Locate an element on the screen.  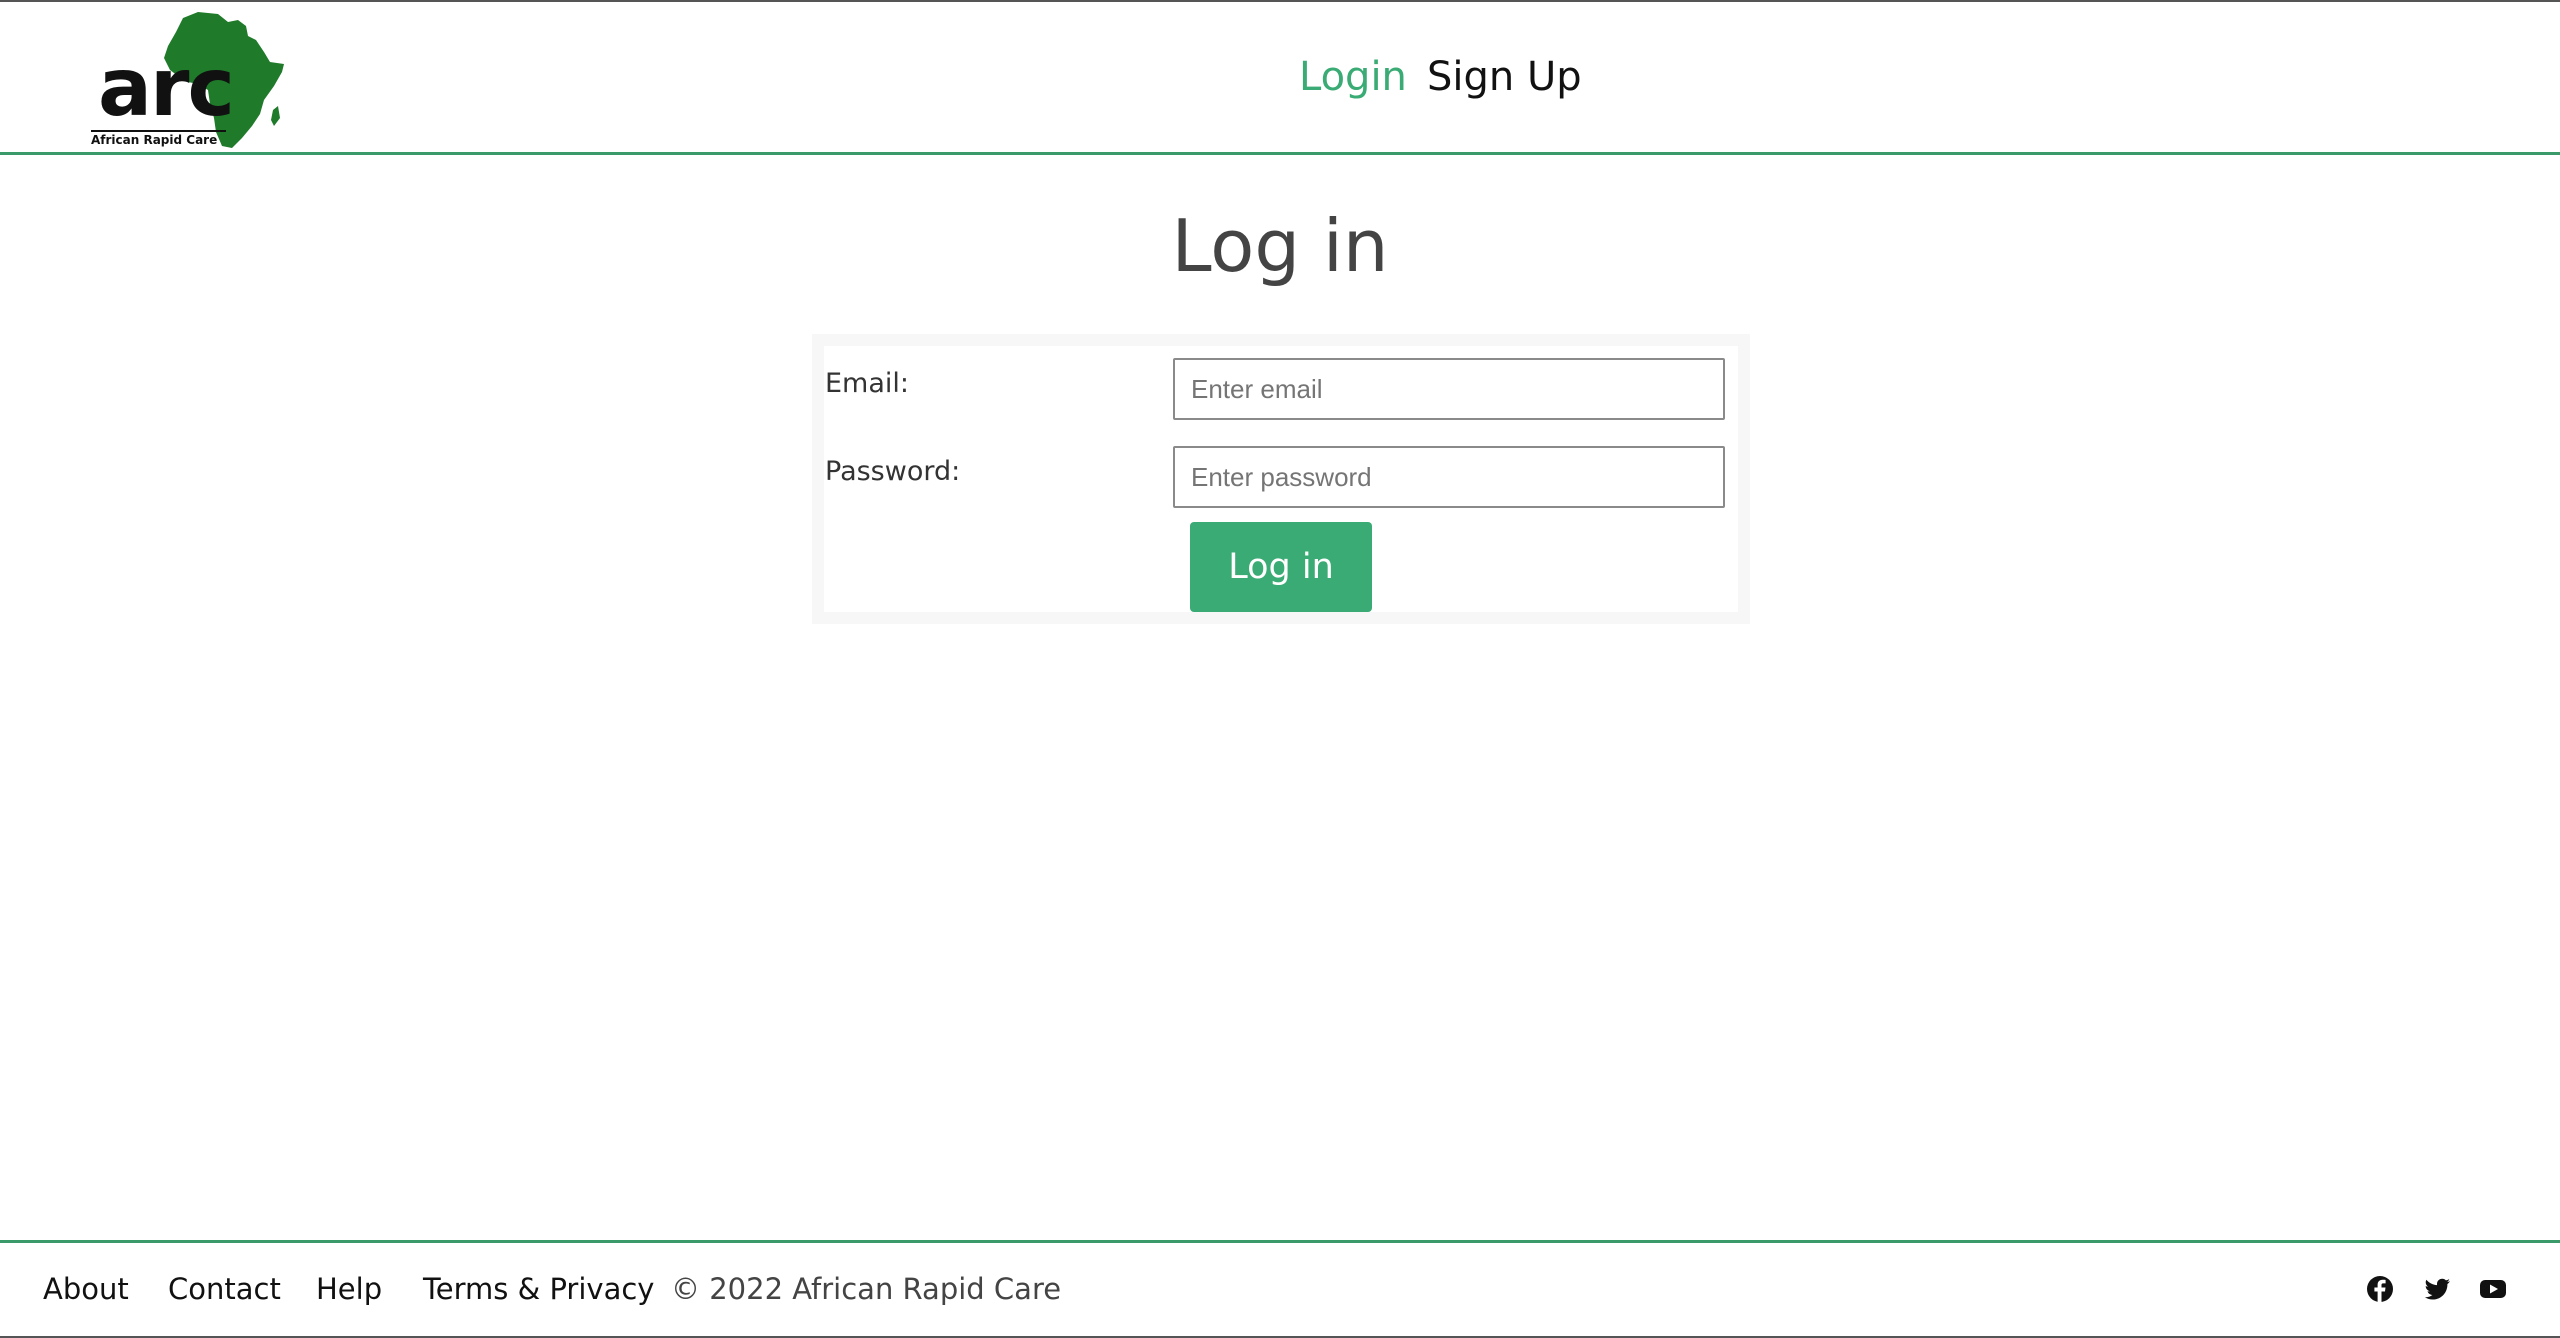
logo-subtitle: African Rapid Care is located at coordinates (158, 138).